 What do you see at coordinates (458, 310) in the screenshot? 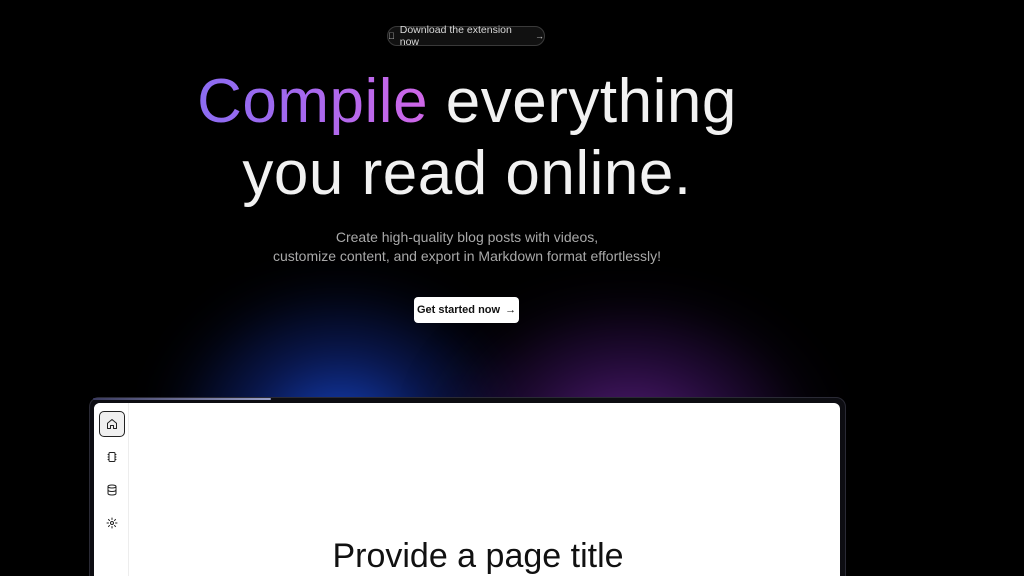
I see `get-started-label: Get started now` at bounding box center [458, 310].